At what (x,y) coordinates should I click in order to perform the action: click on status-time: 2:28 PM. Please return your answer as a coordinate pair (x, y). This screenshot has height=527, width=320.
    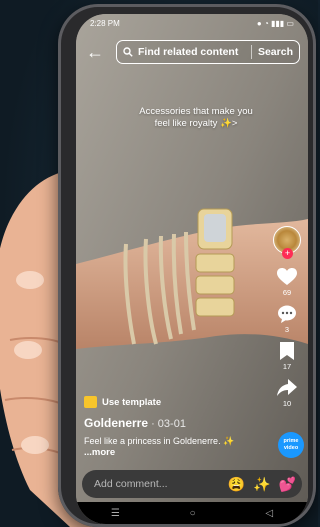
    Looking at the image, I should click on (105, 23).